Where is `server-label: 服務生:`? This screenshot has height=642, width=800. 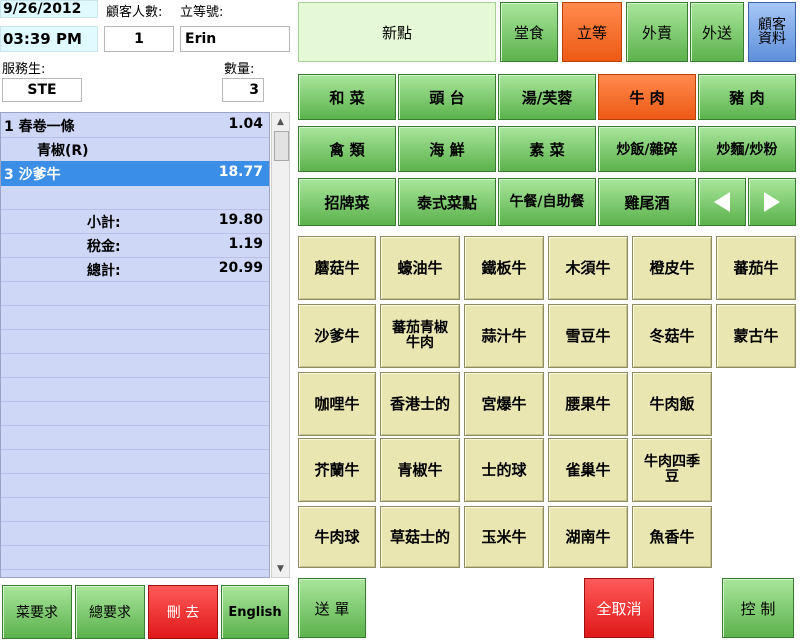 server-label: 服務生: is located at coordinates (24, 69).